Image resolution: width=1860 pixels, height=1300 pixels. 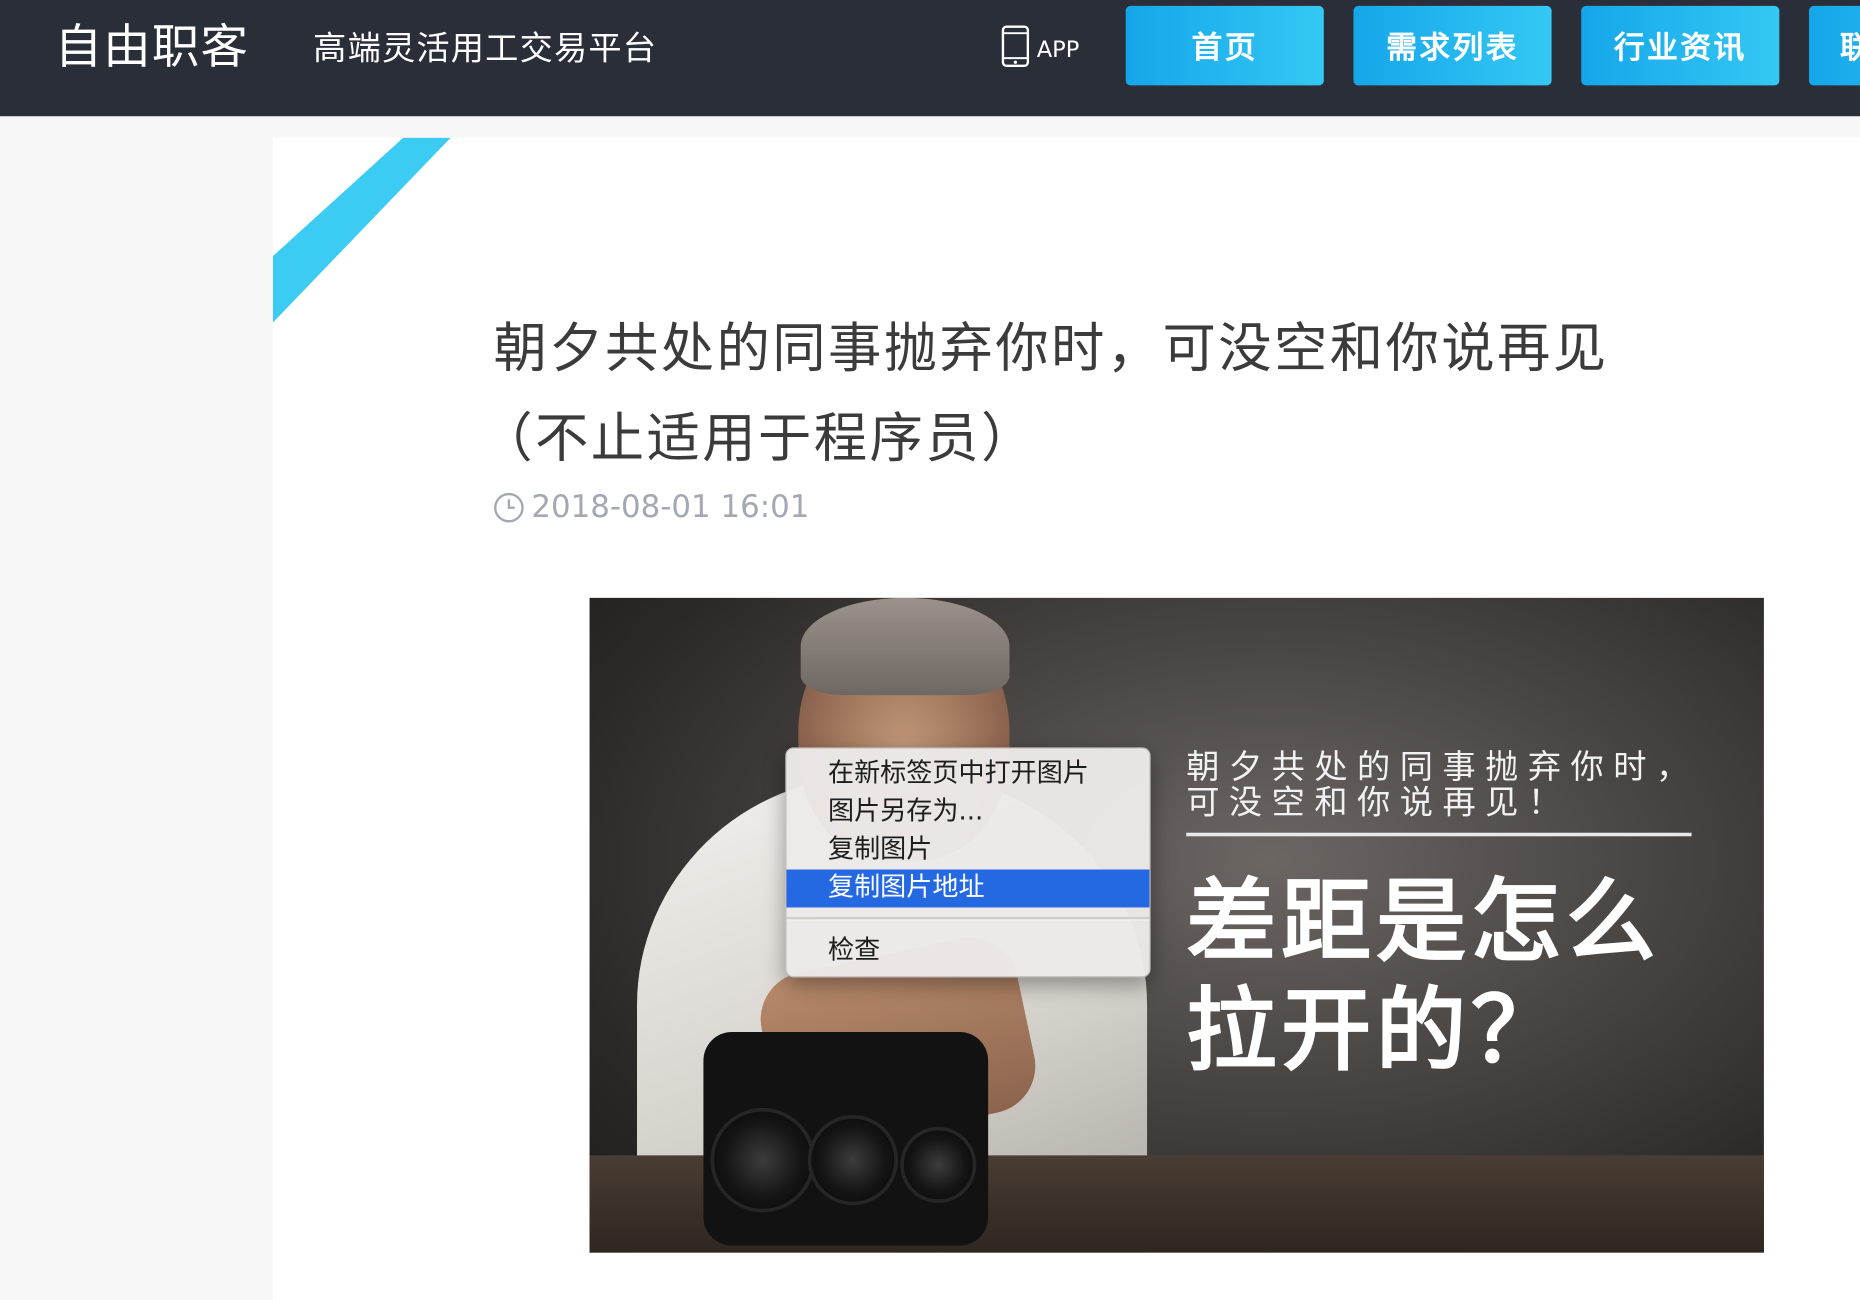 I want to click on nav-industry-news-button: 行业资讯, so click(x=1680, y=45).